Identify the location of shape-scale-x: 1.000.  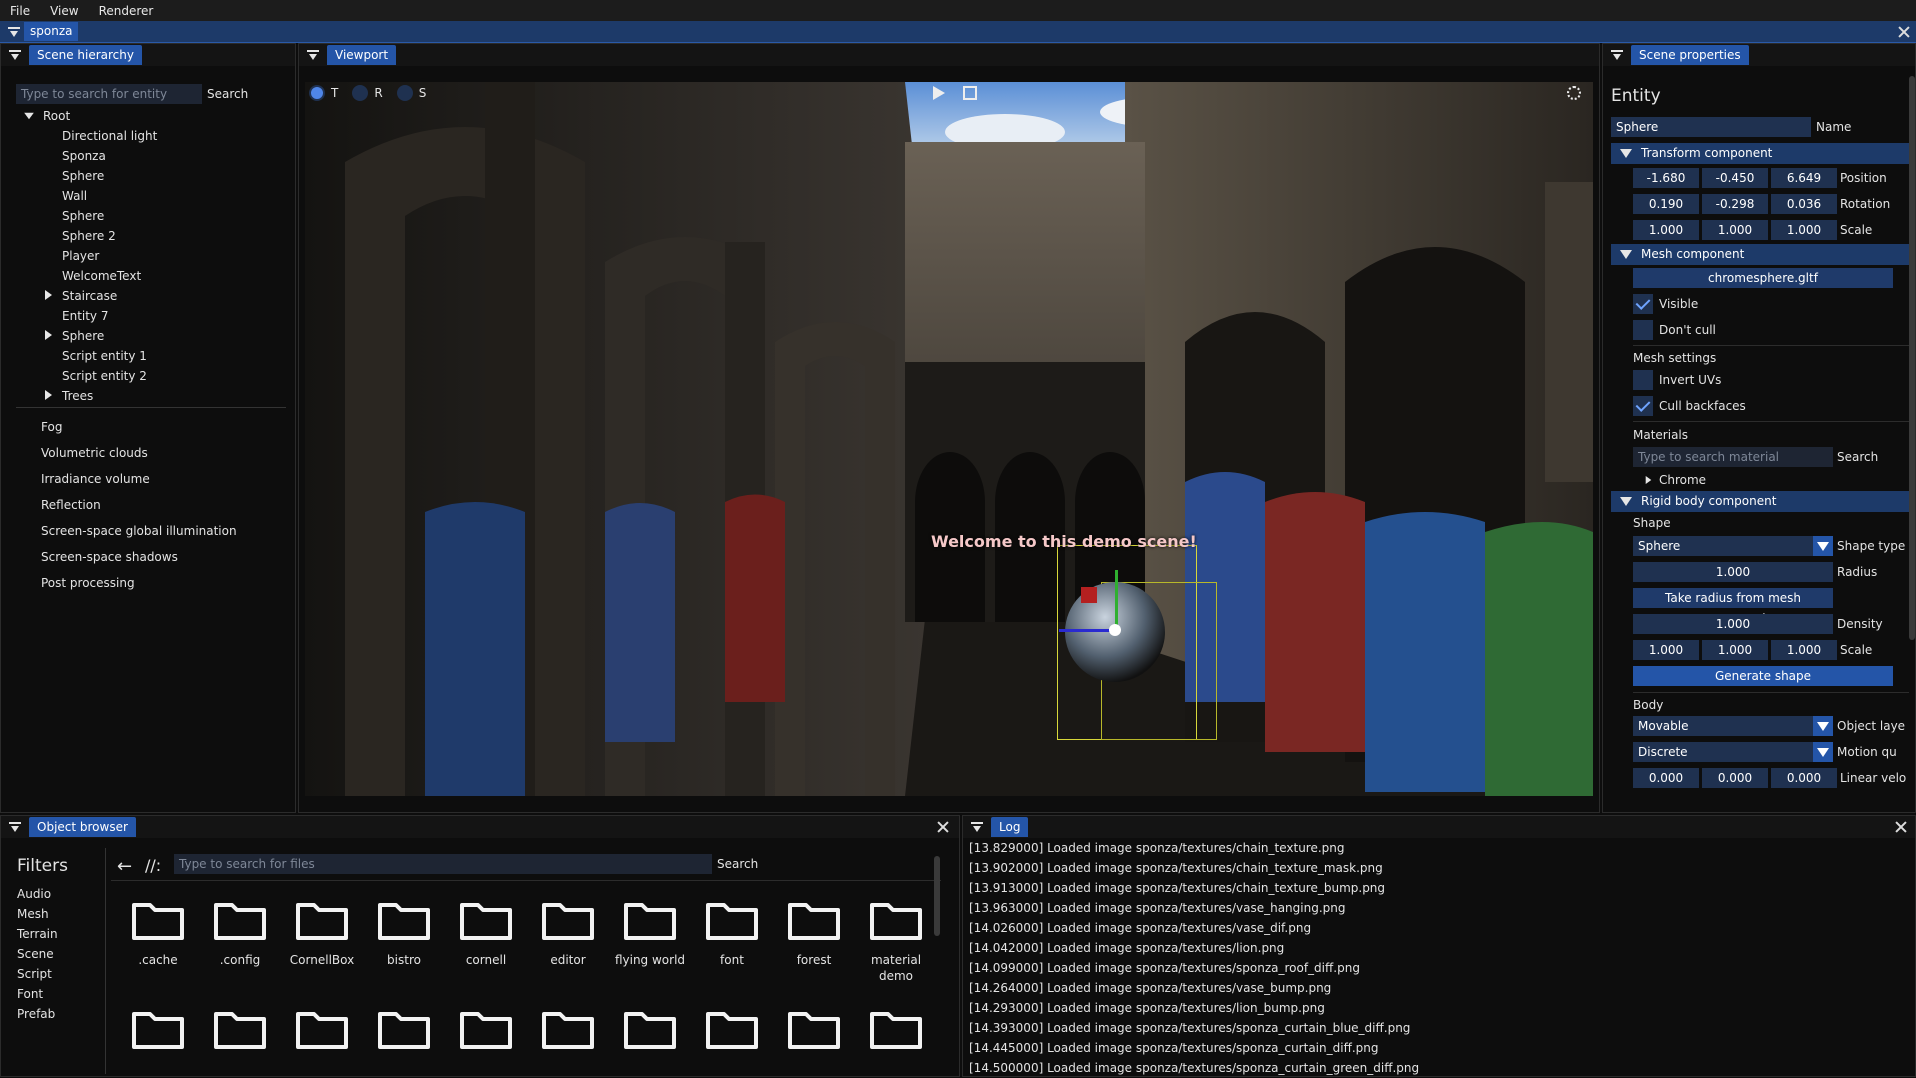
(1666, 650).